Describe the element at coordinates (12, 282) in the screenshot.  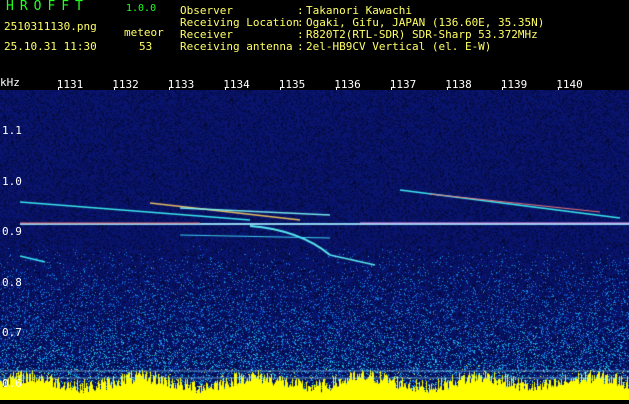
I see `freq-tick-label: 0.8` at that location.